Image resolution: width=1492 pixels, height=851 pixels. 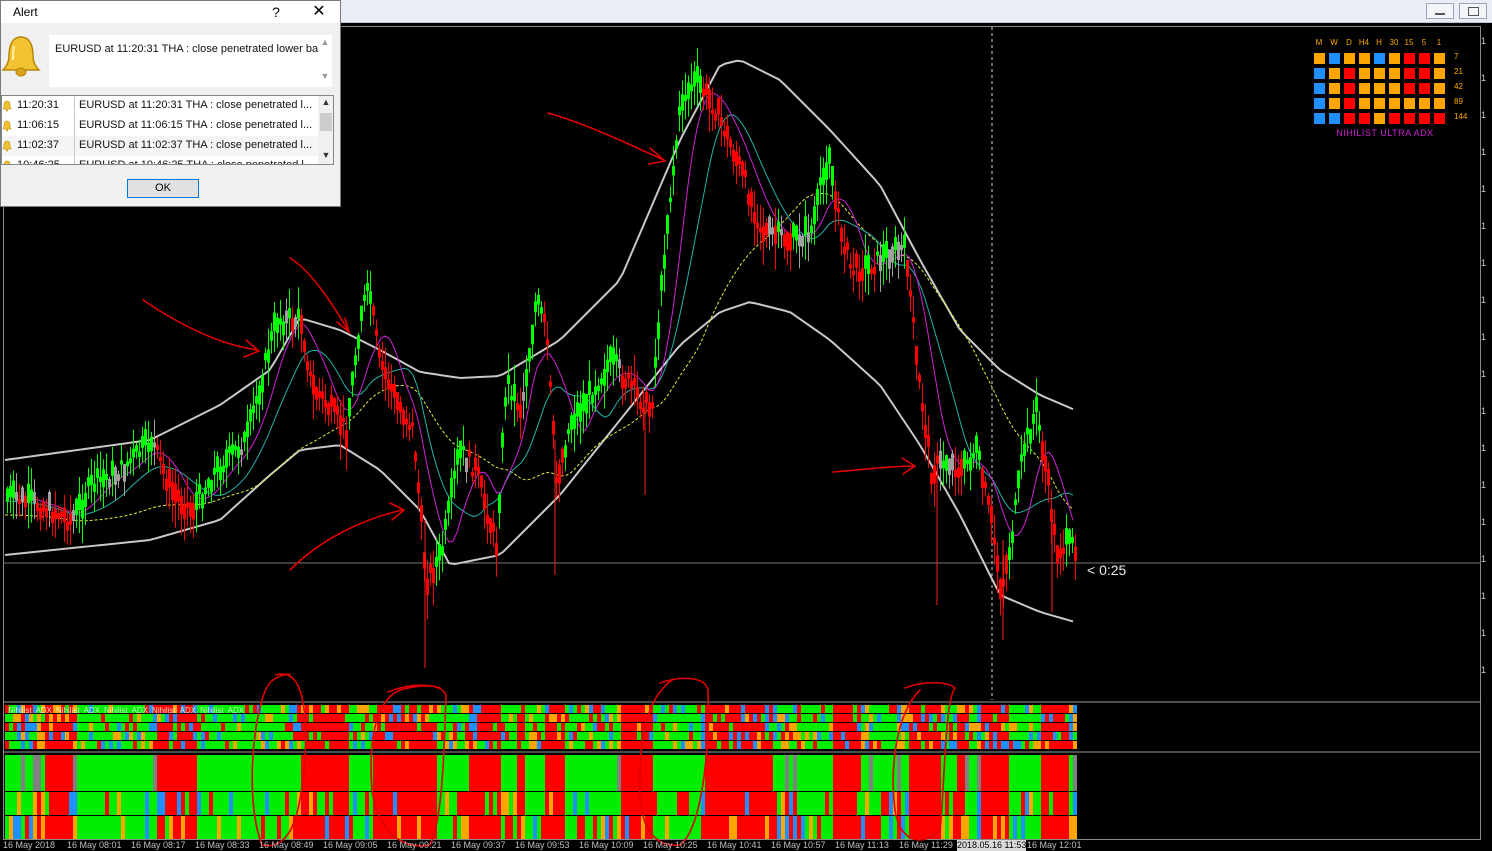 I want to click on alert-titlebar: Alert ? ✕, so click(x=170, y=12).